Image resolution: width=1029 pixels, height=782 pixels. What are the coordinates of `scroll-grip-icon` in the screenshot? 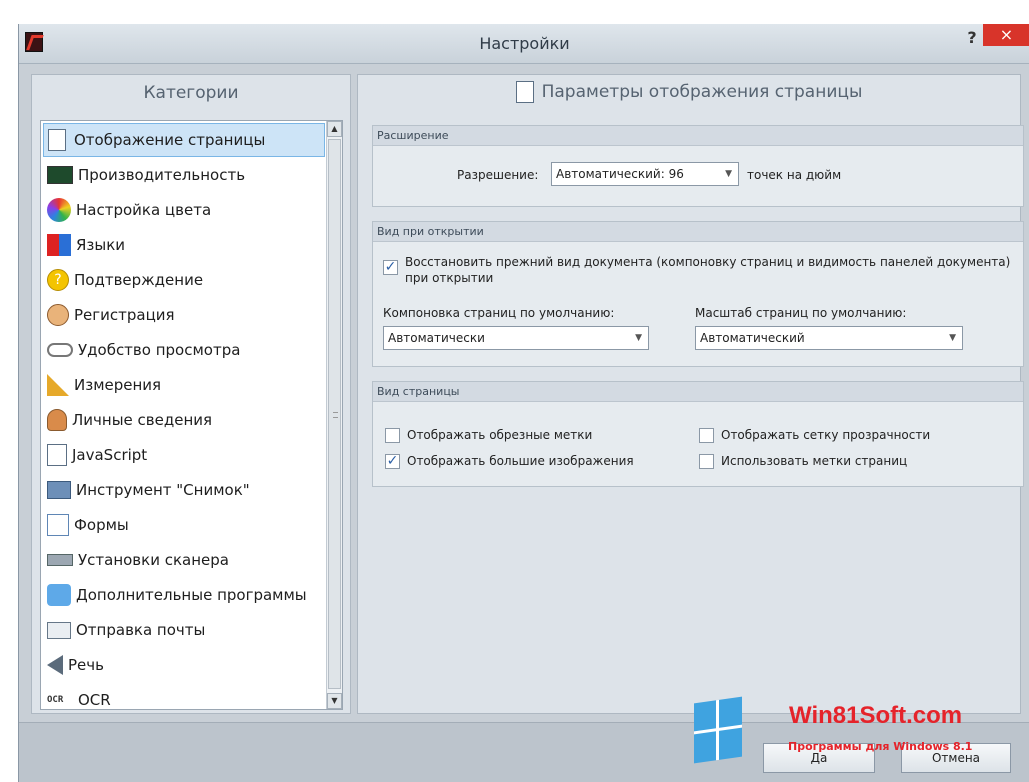 It's located at (335, 415).